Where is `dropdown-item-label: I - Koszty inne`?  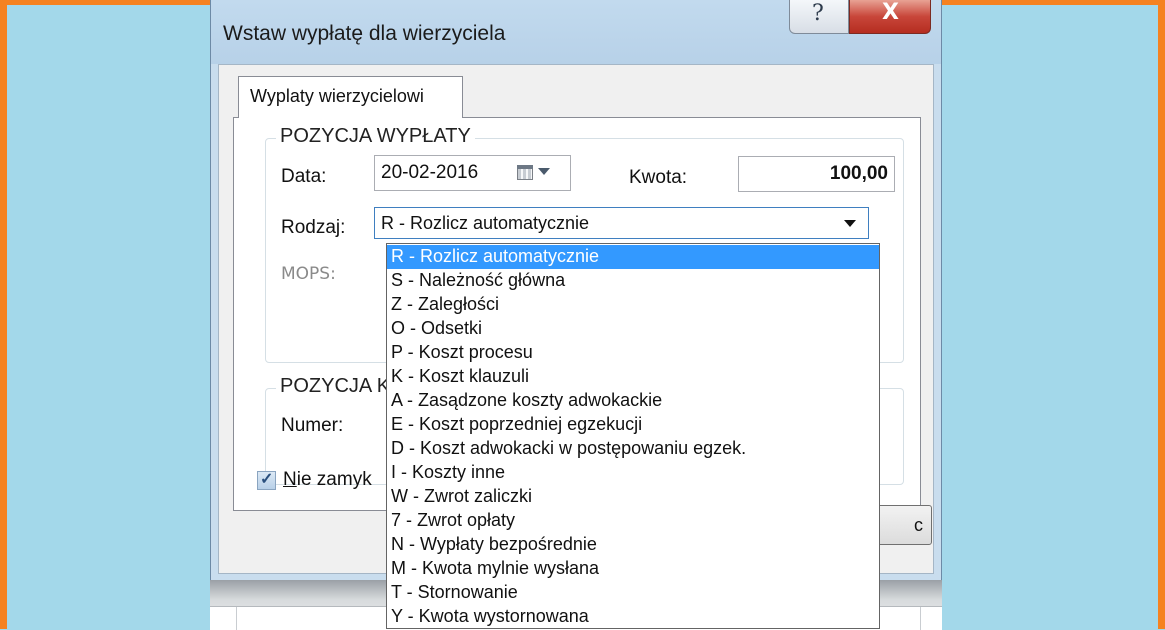
dropdown-item-label: I - Koszty inne is located at coordinates (448, 472).